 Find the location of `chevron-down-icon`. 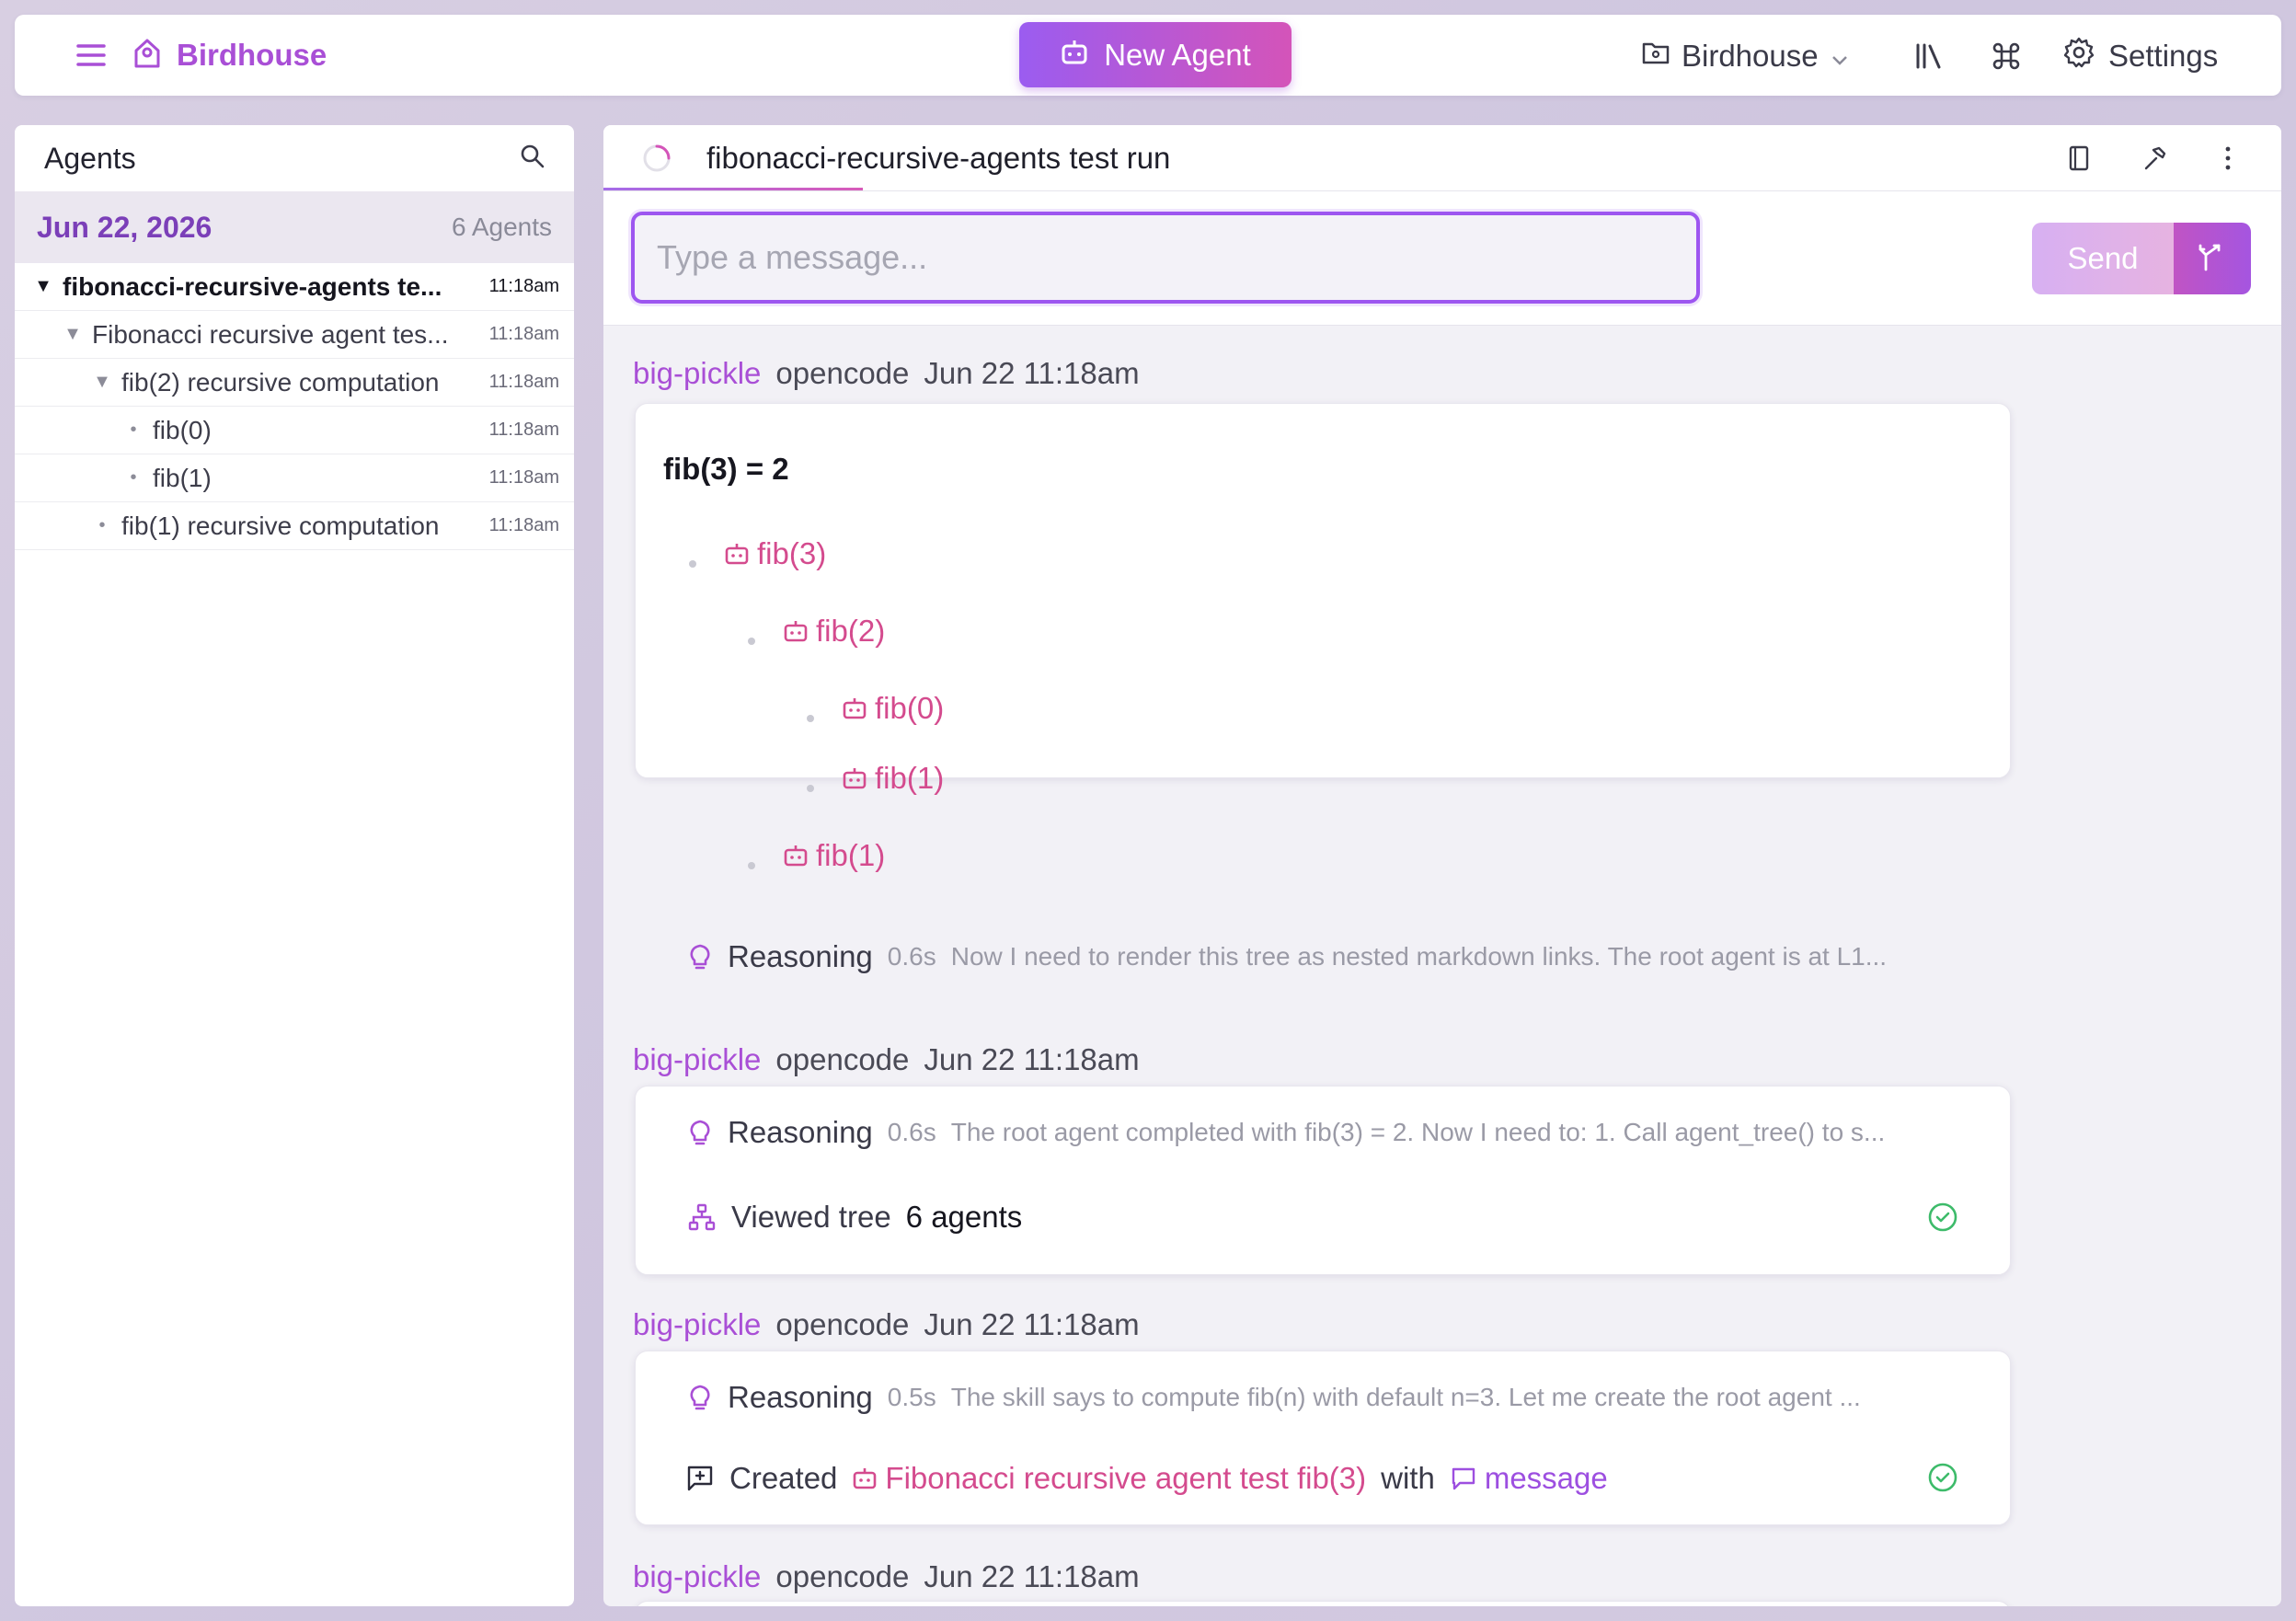

chevron-down-icon is located at coordinates (1840, 56).